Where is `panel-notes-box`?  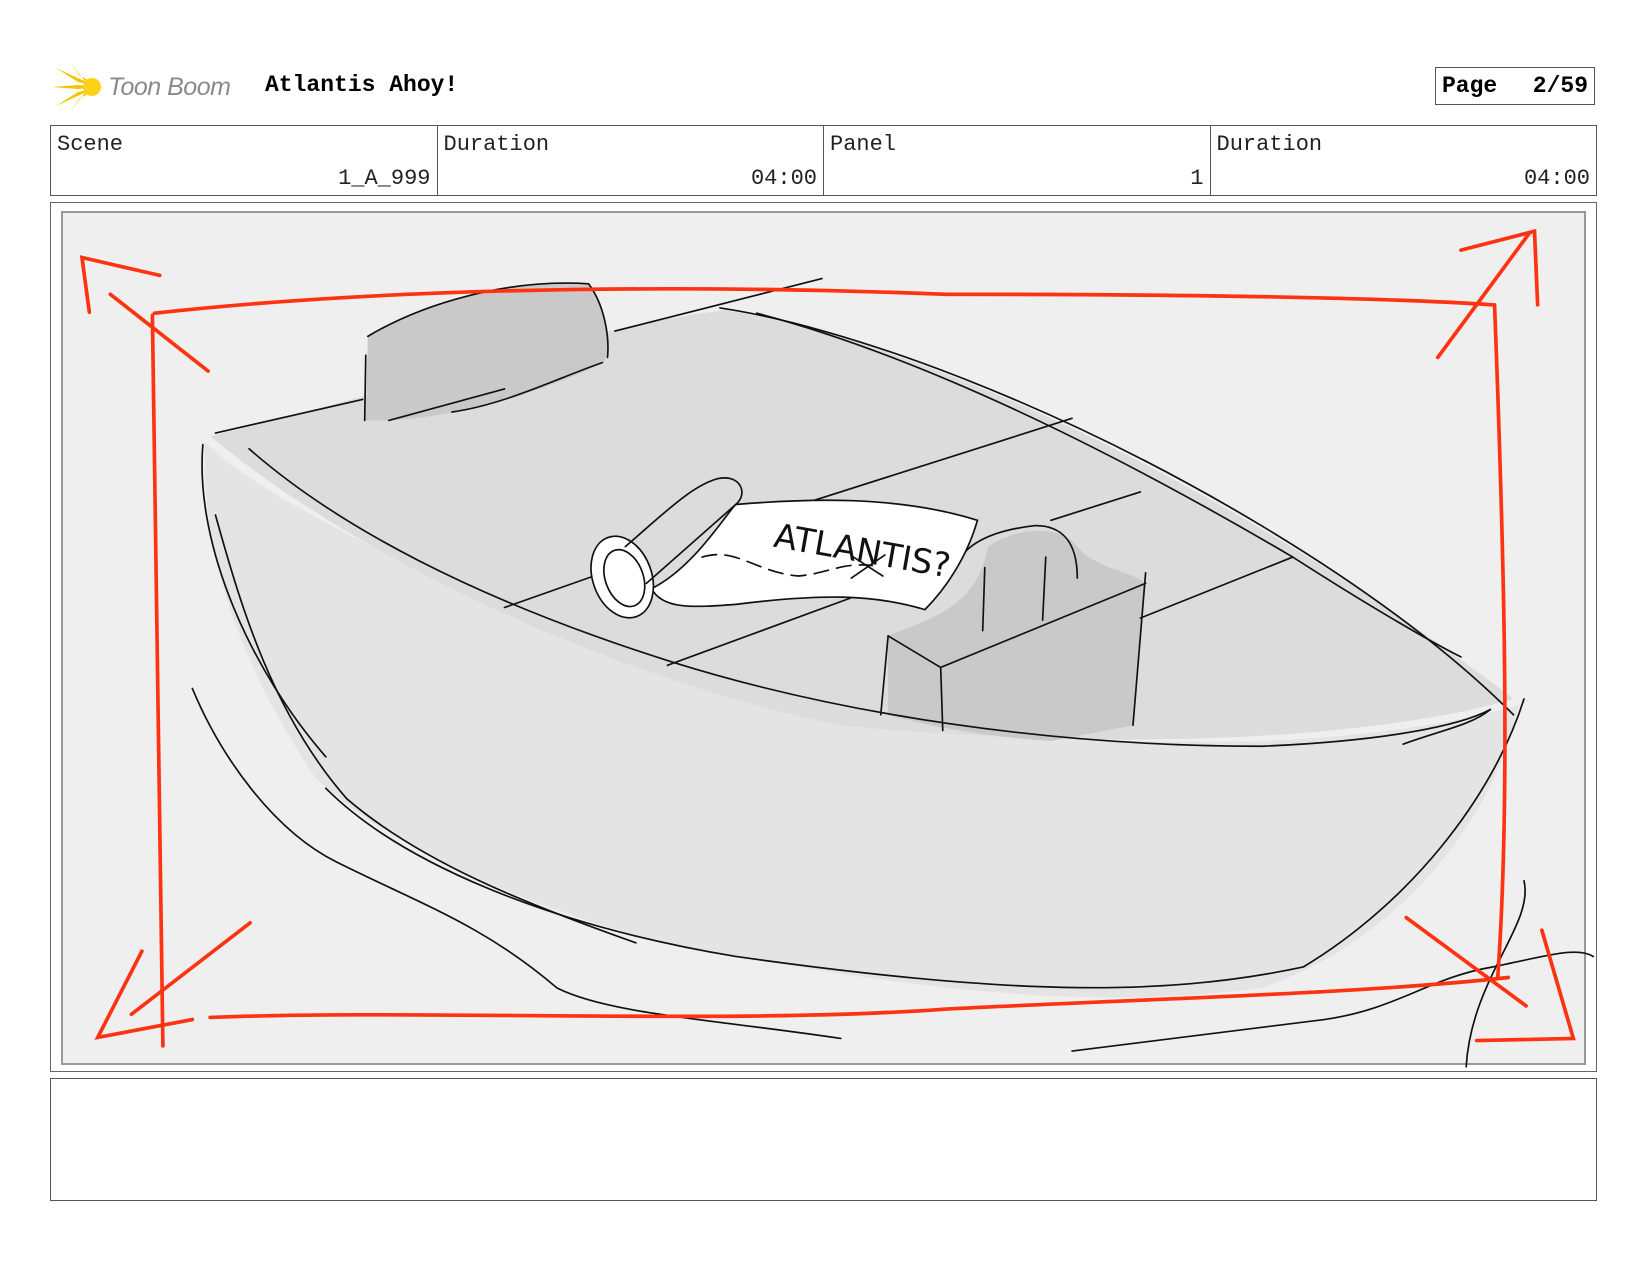 panel-notes-box is located at coordinates (823, 1139).